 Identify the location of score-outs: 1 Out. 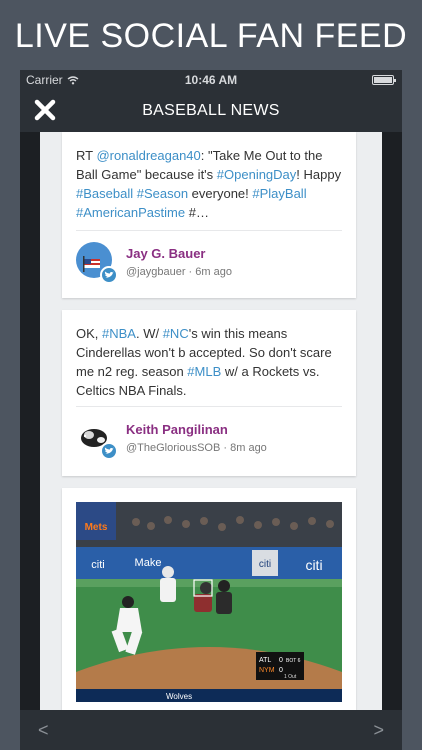
(290, 677).